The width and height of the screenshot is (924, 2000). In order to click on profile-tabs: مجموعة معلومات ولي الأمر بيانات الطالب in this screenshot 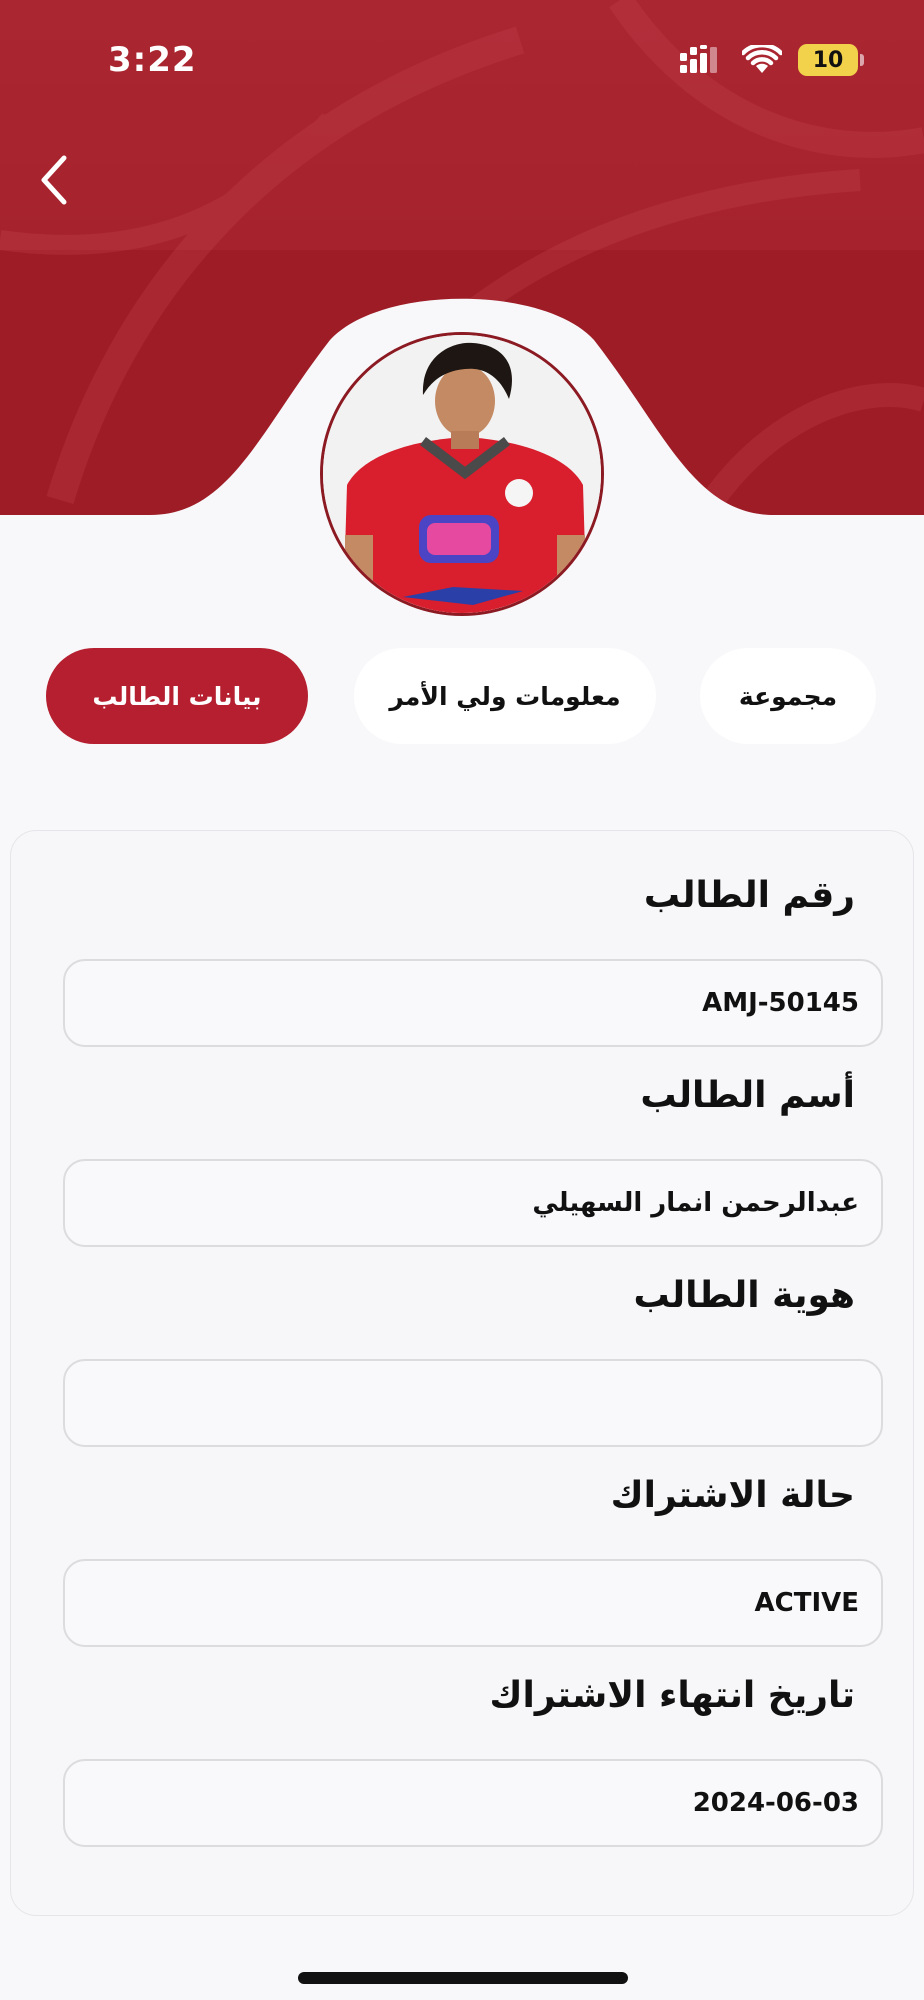, I will do `click(462, 698)`.